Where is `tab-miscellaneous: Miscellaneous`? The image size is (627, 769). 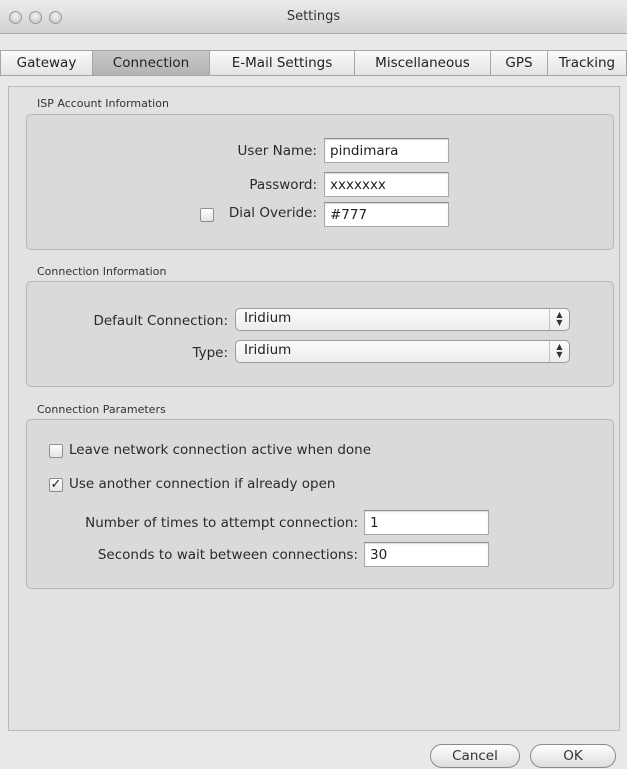
tab-miscellaneous: Miscellaneous is located at coordinates (423, 63).